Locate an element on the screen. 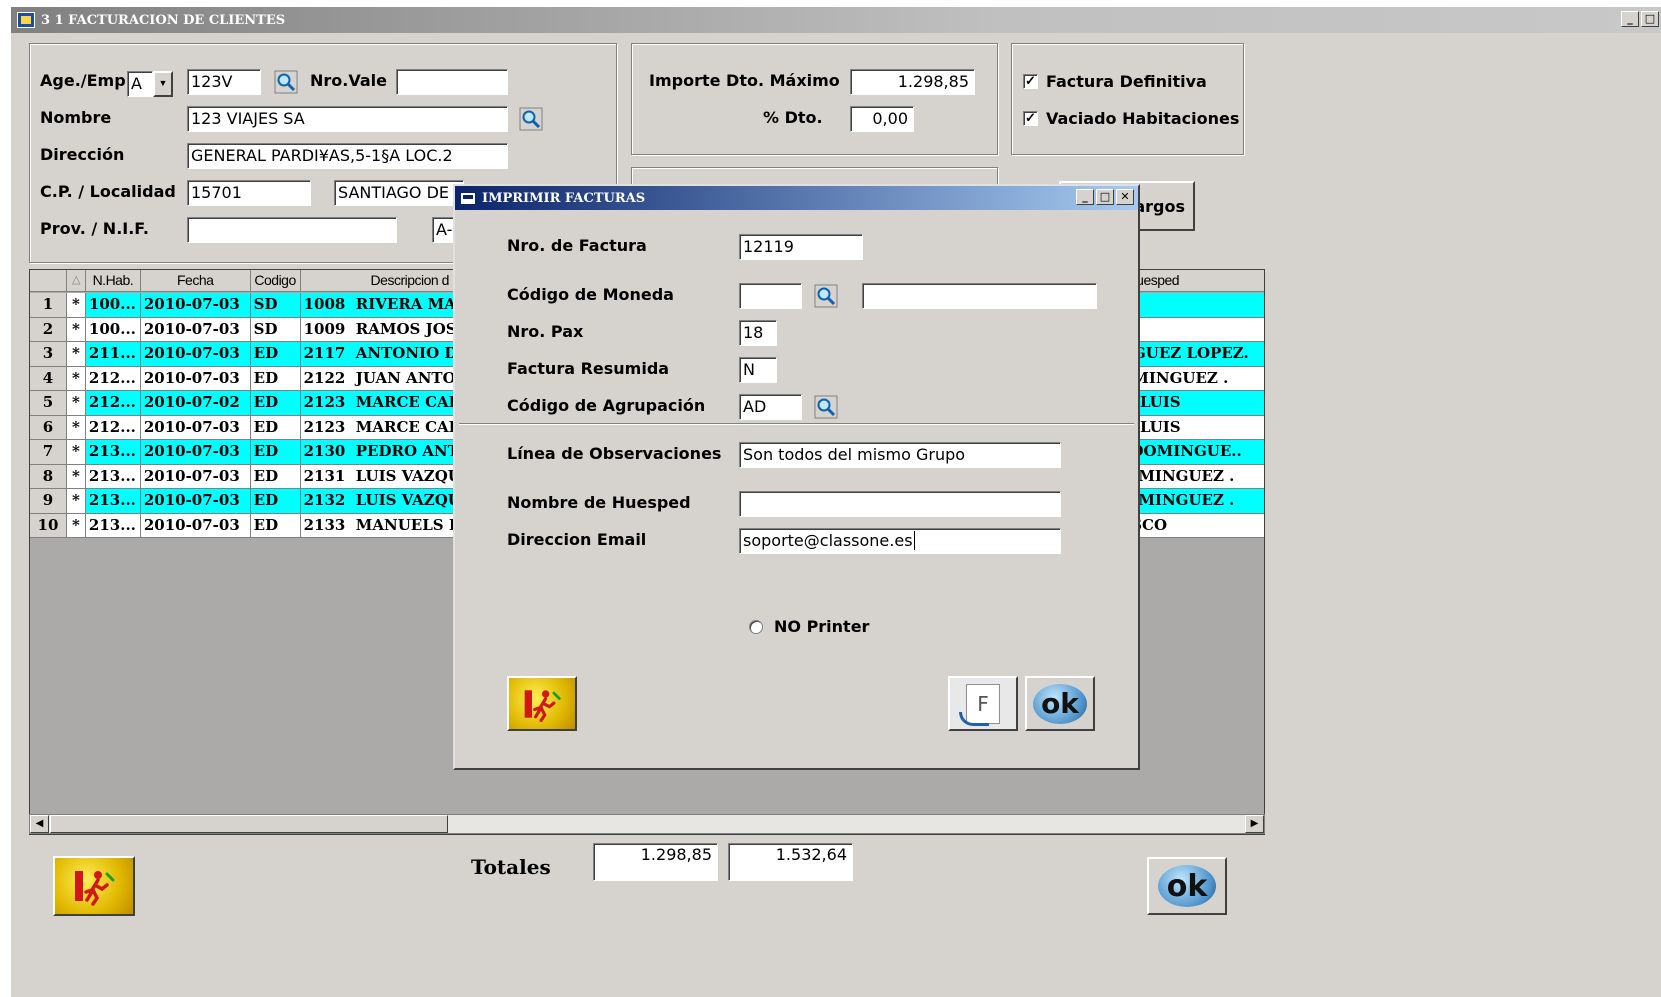  row-number: 8 is located at coordinates (48, 476).